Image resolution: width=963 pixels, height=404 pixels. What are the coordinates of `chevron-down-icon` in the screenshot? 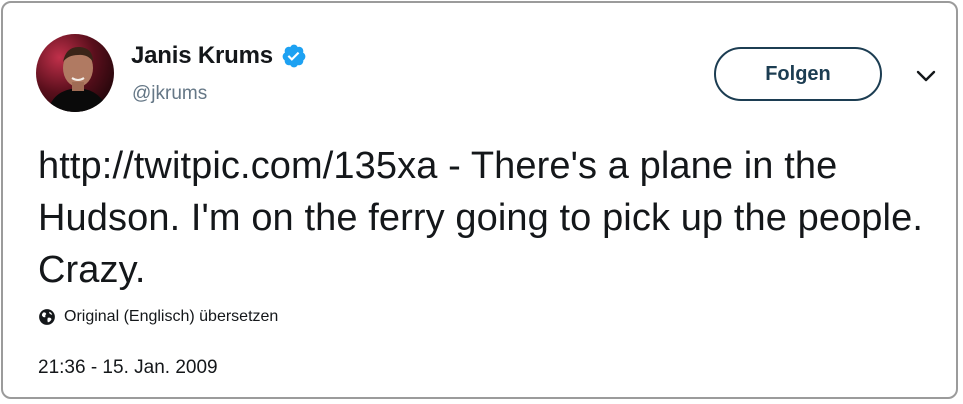 It's located at (926, 76).